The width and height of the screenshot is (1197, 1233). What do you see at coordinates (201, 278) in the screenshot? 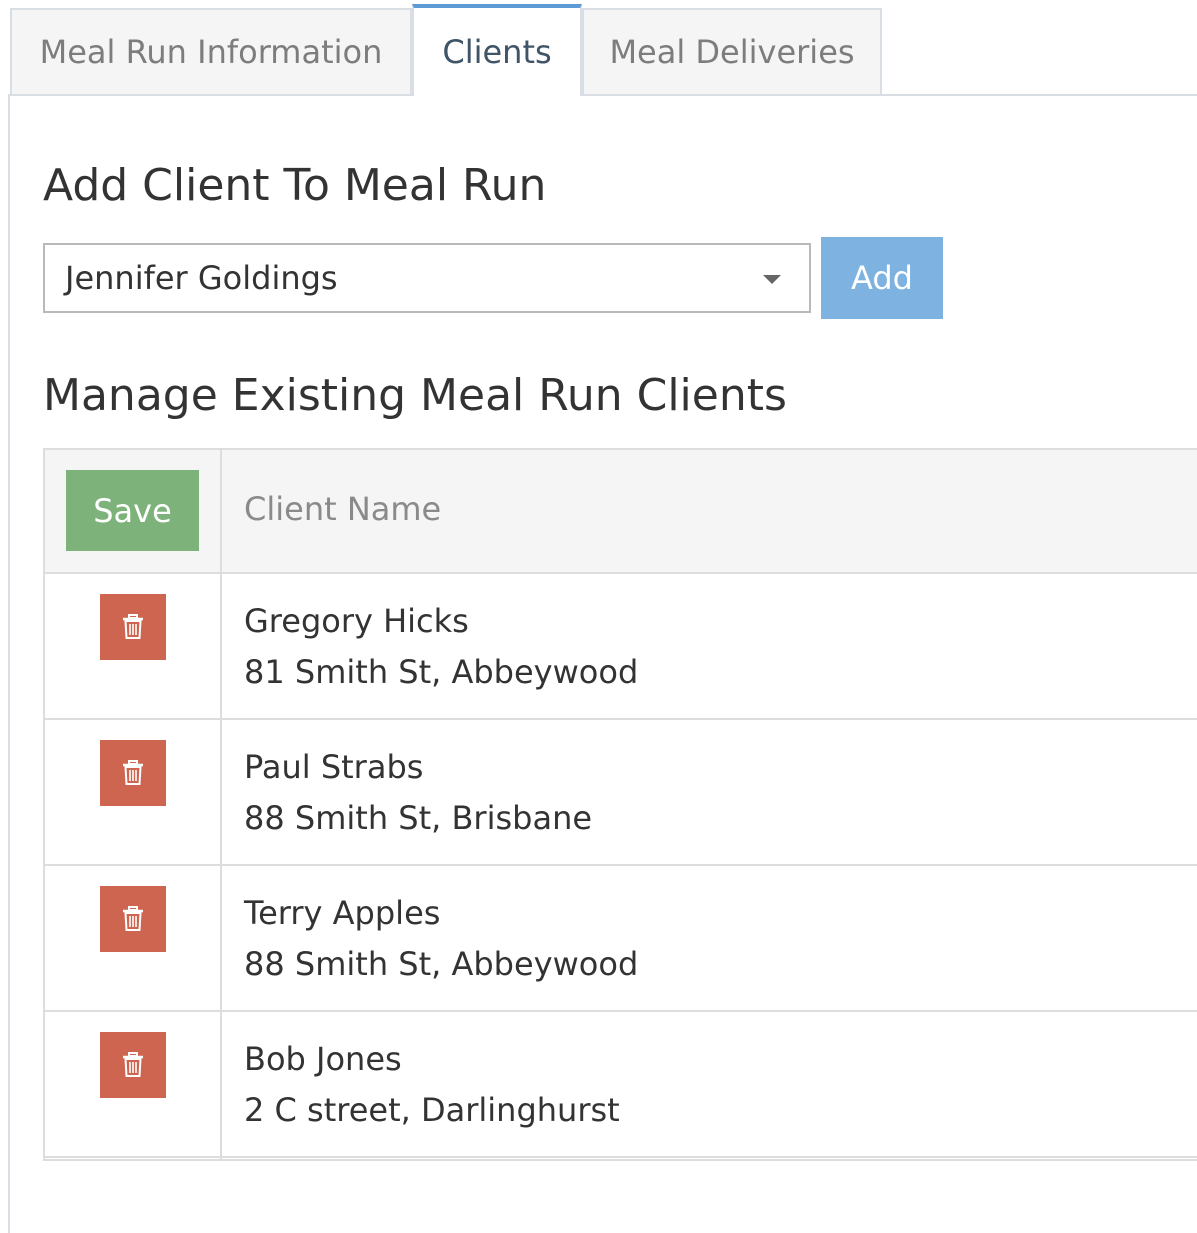
I see `client-select-value: Jennifer Goldings` at bounding box center [201, 278].